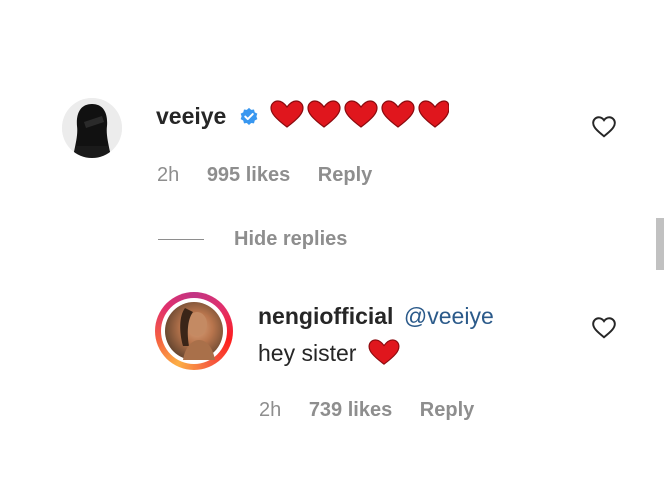  I want to click on like-reply-button, so click(604, 328).